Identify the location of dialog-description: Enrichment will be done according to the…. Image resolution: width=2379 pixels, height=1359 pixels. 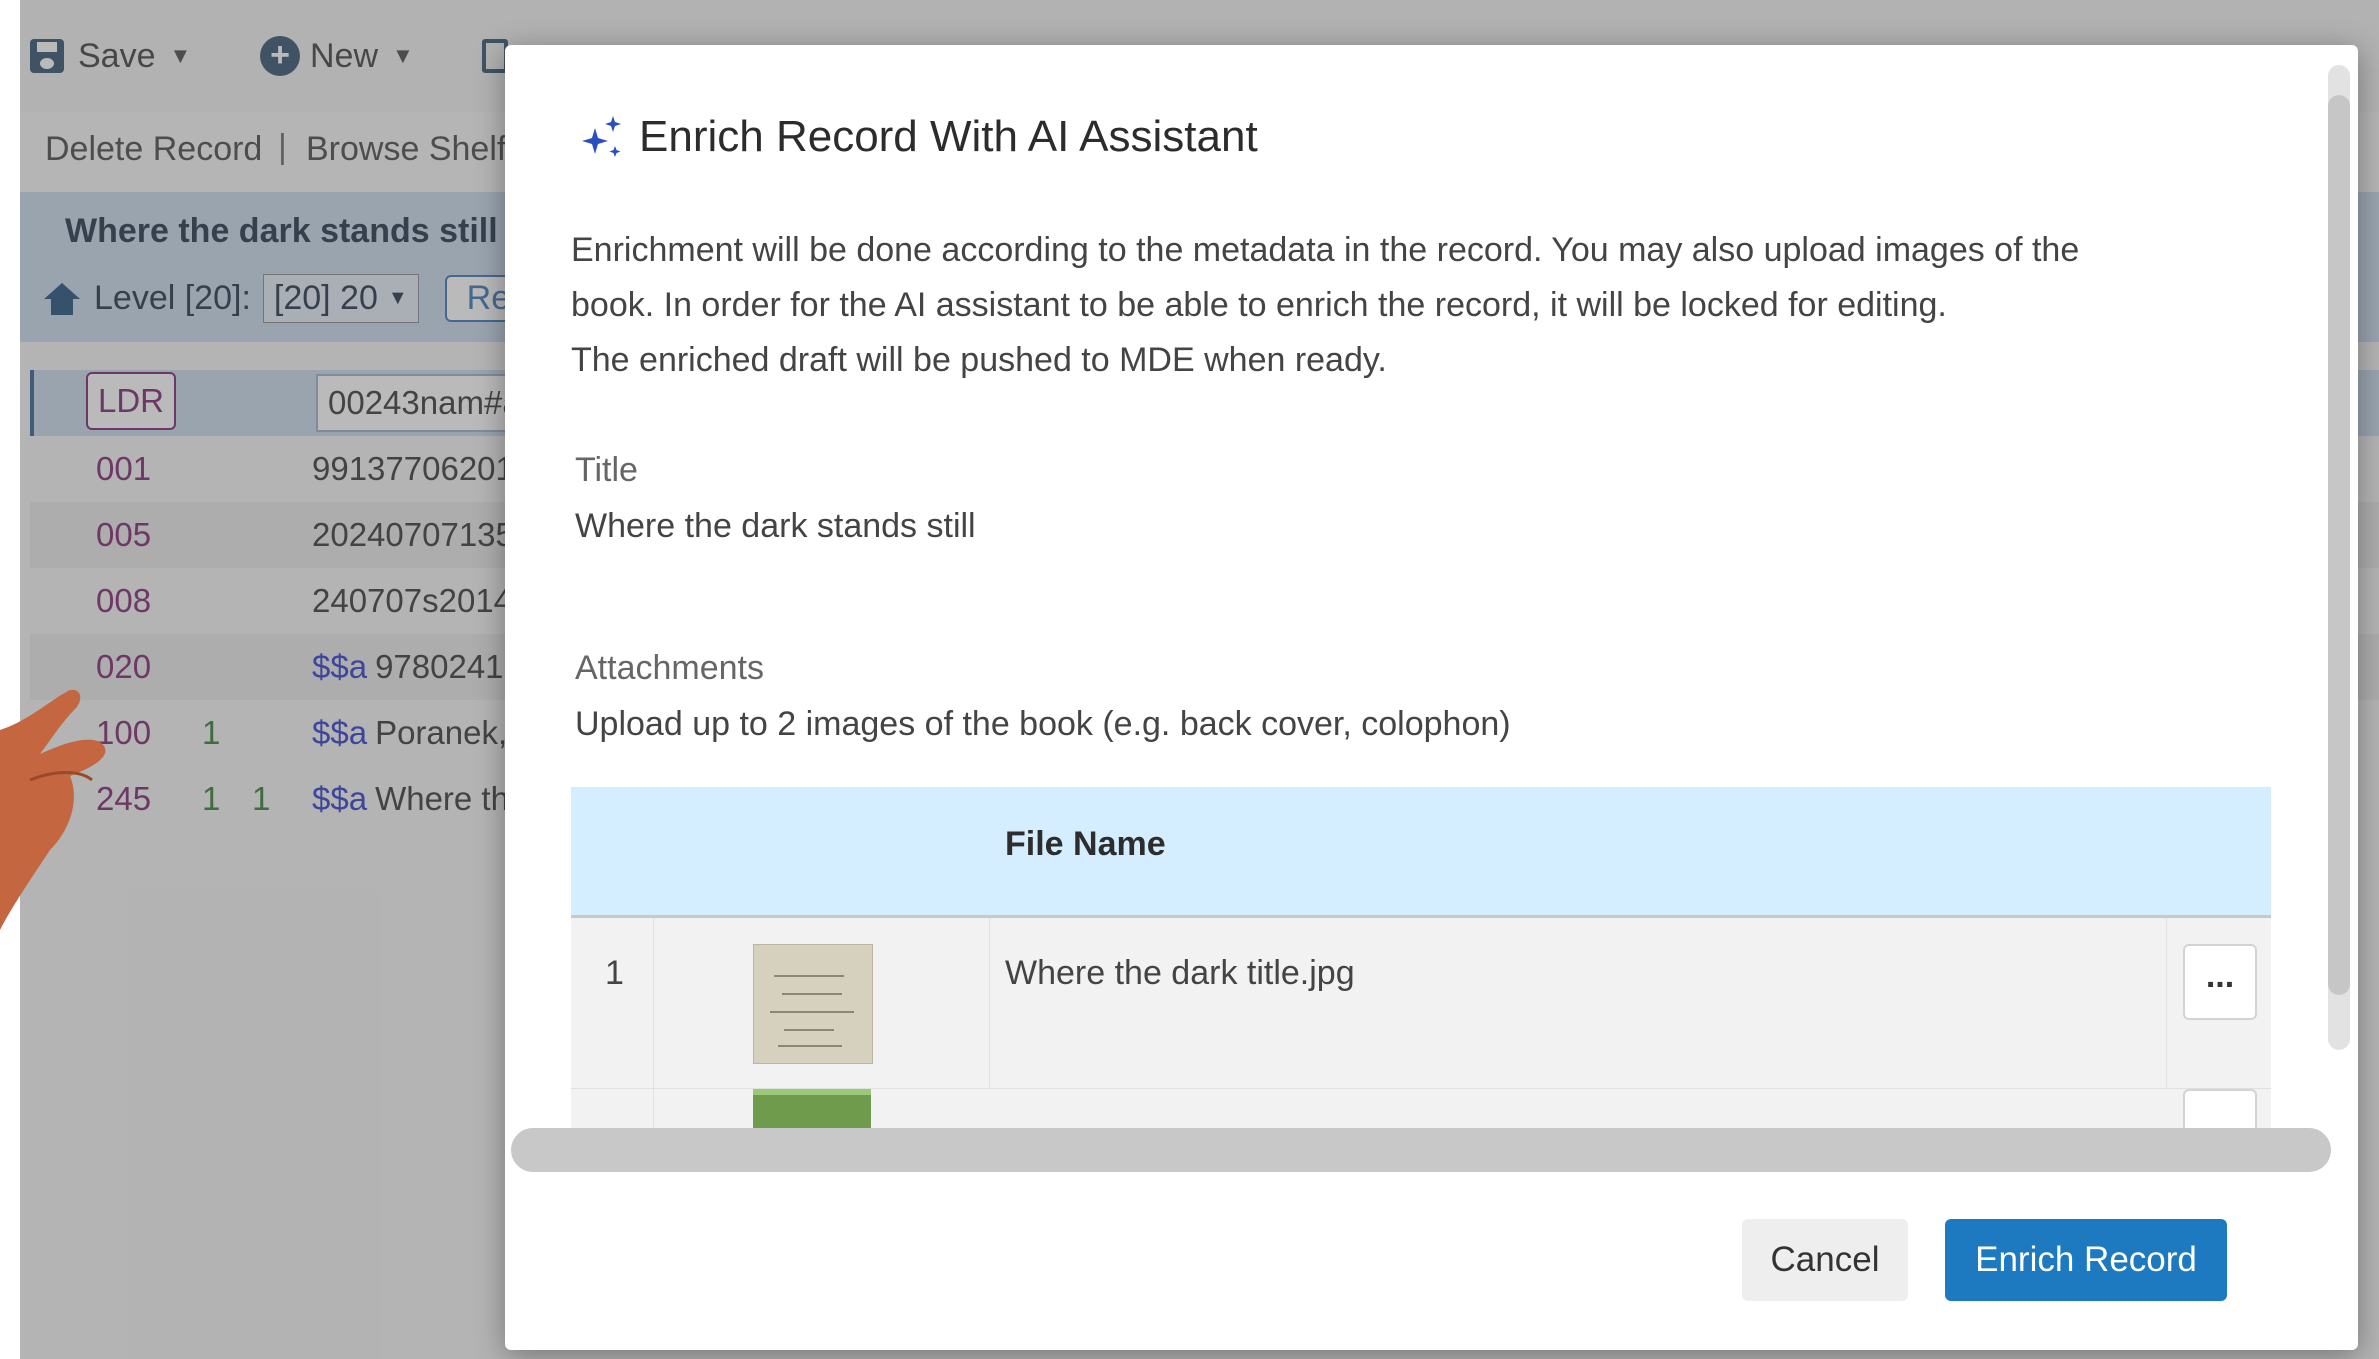
(1421, 305).